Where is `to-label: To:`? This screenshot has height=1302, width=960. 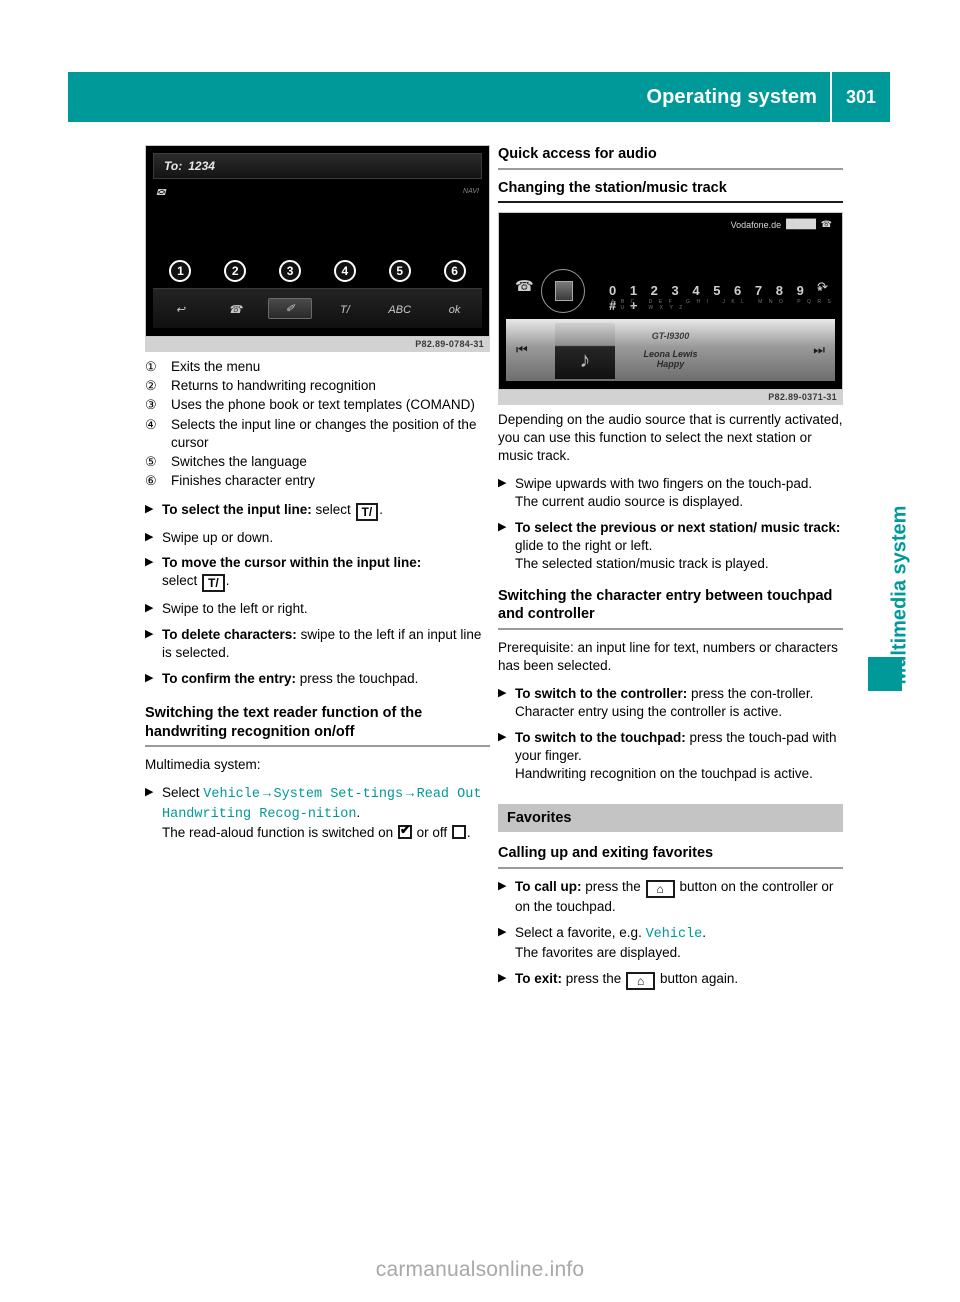
to-label: To: is located at coordinates (173, 166).